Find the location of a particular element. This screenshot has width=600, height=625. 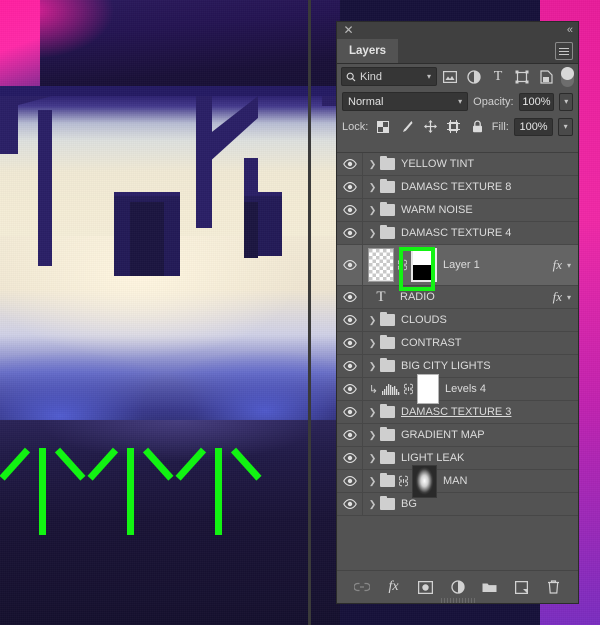

type-layer-icon: T is located at coordinates (381, 297).